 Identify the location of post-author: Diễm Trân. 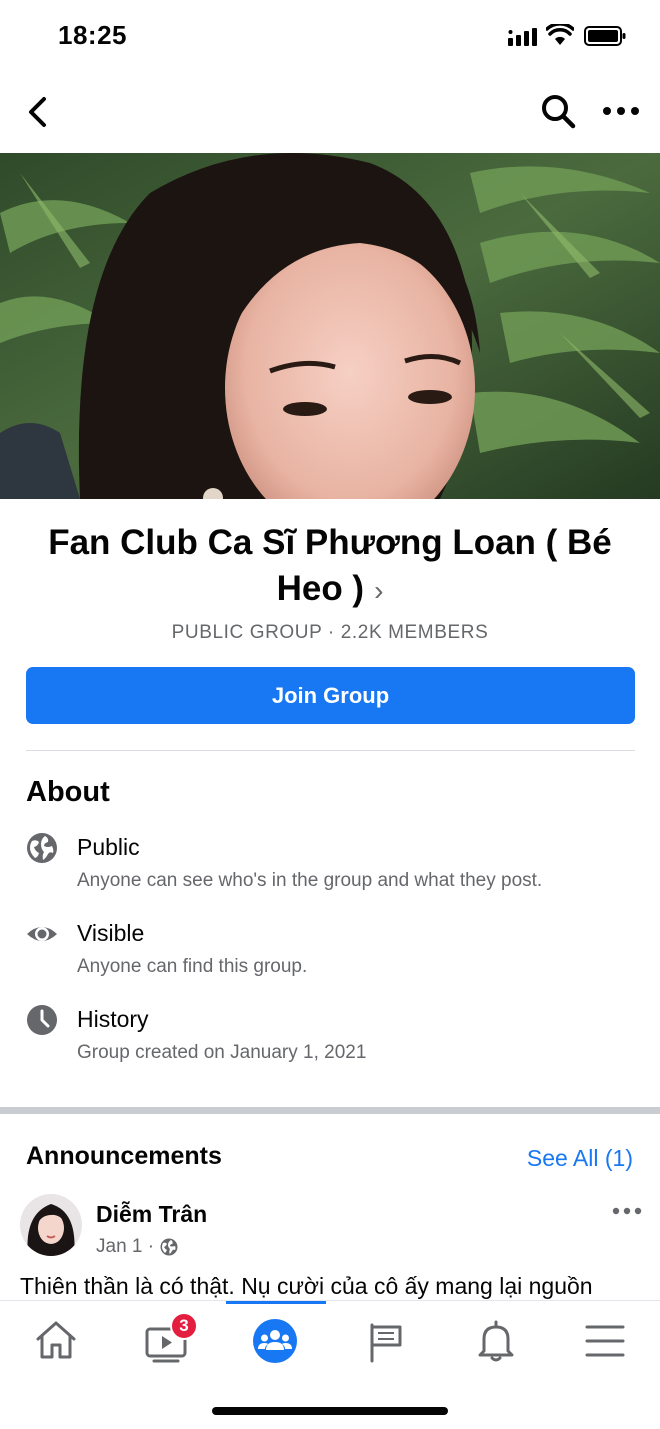
(151, 1214).